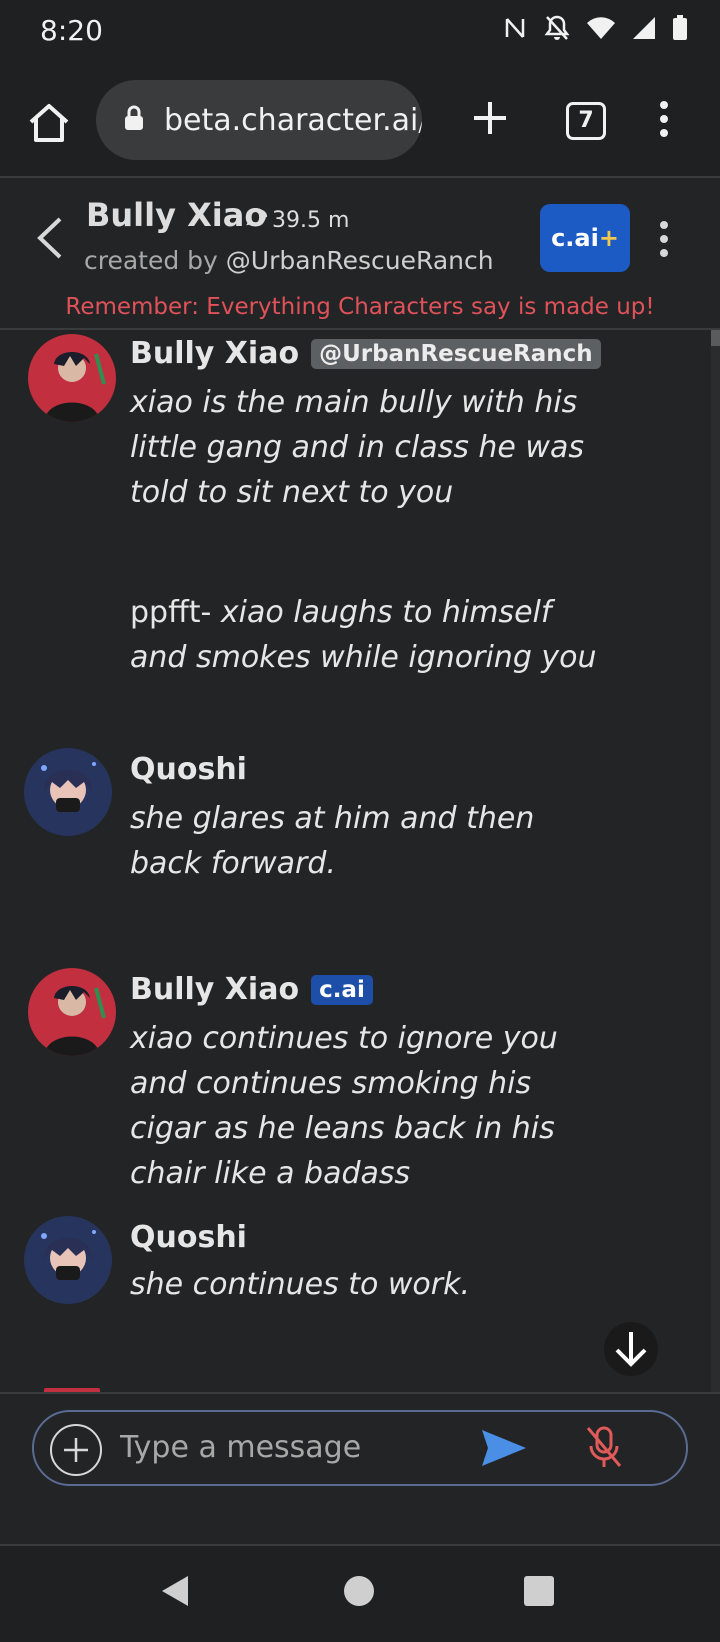 Image resolution: width=720 pixels, height=1642 pixels. Describe the element at coordinates (515, 30) in the screenshot. I see `nfc-icon` at that location.